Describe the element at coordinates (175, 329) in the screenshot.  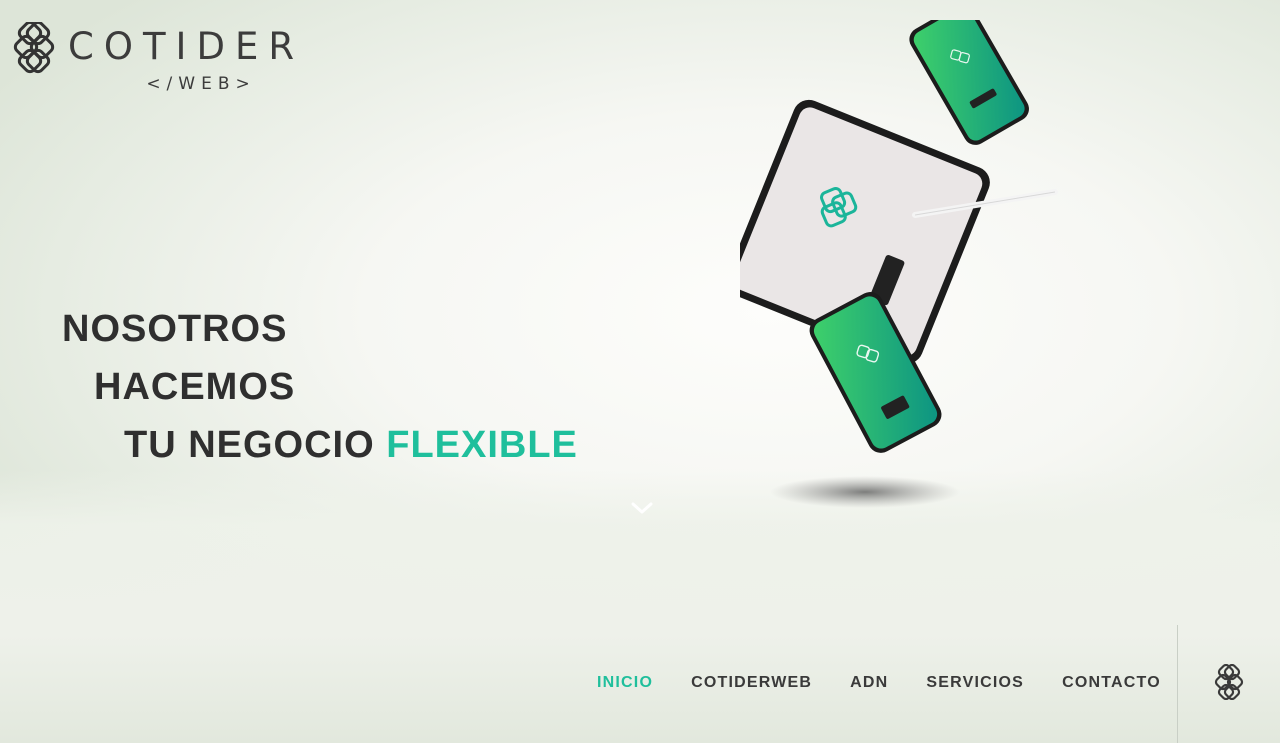
I see `hero-line-1: NOSOTROS` at that location.